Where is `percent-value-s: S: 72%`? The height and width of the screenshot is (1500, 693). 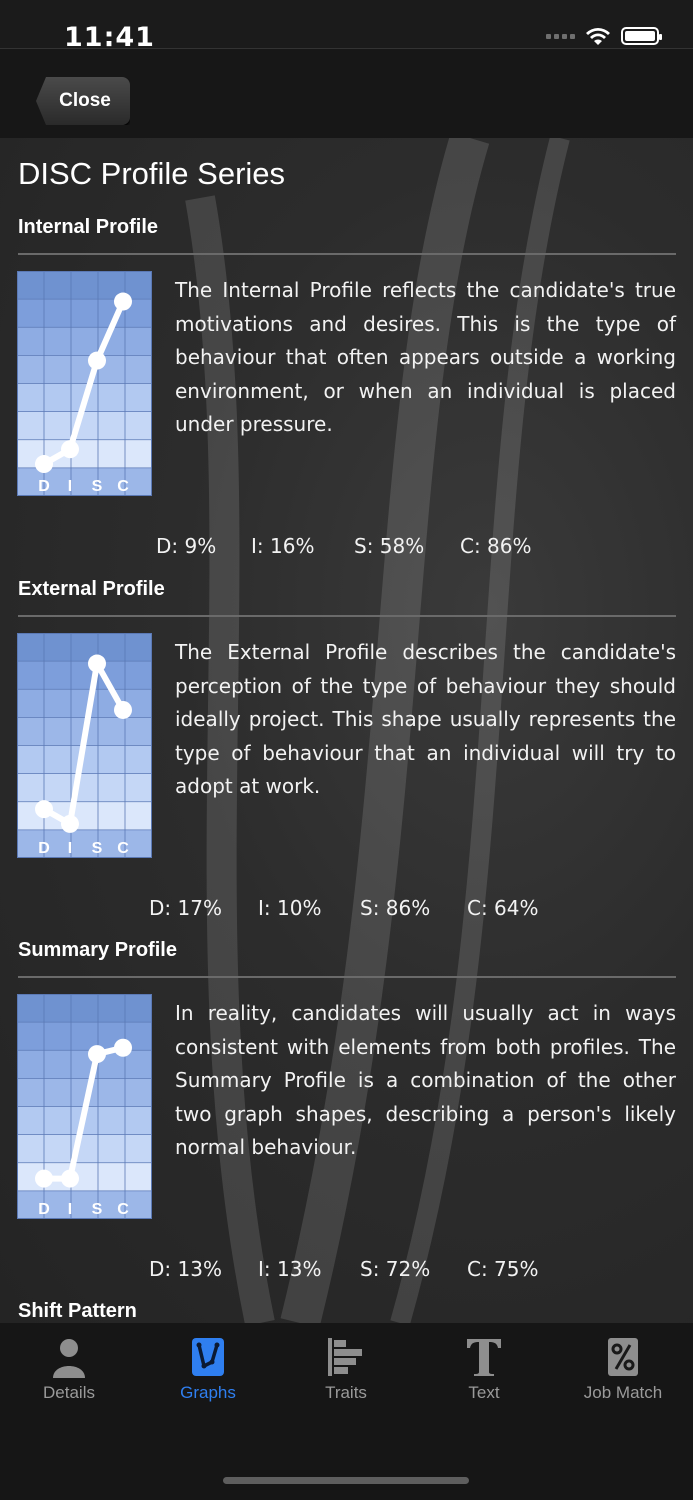
percent-value-s: S: 72% is located at coordinates (395, 1269).